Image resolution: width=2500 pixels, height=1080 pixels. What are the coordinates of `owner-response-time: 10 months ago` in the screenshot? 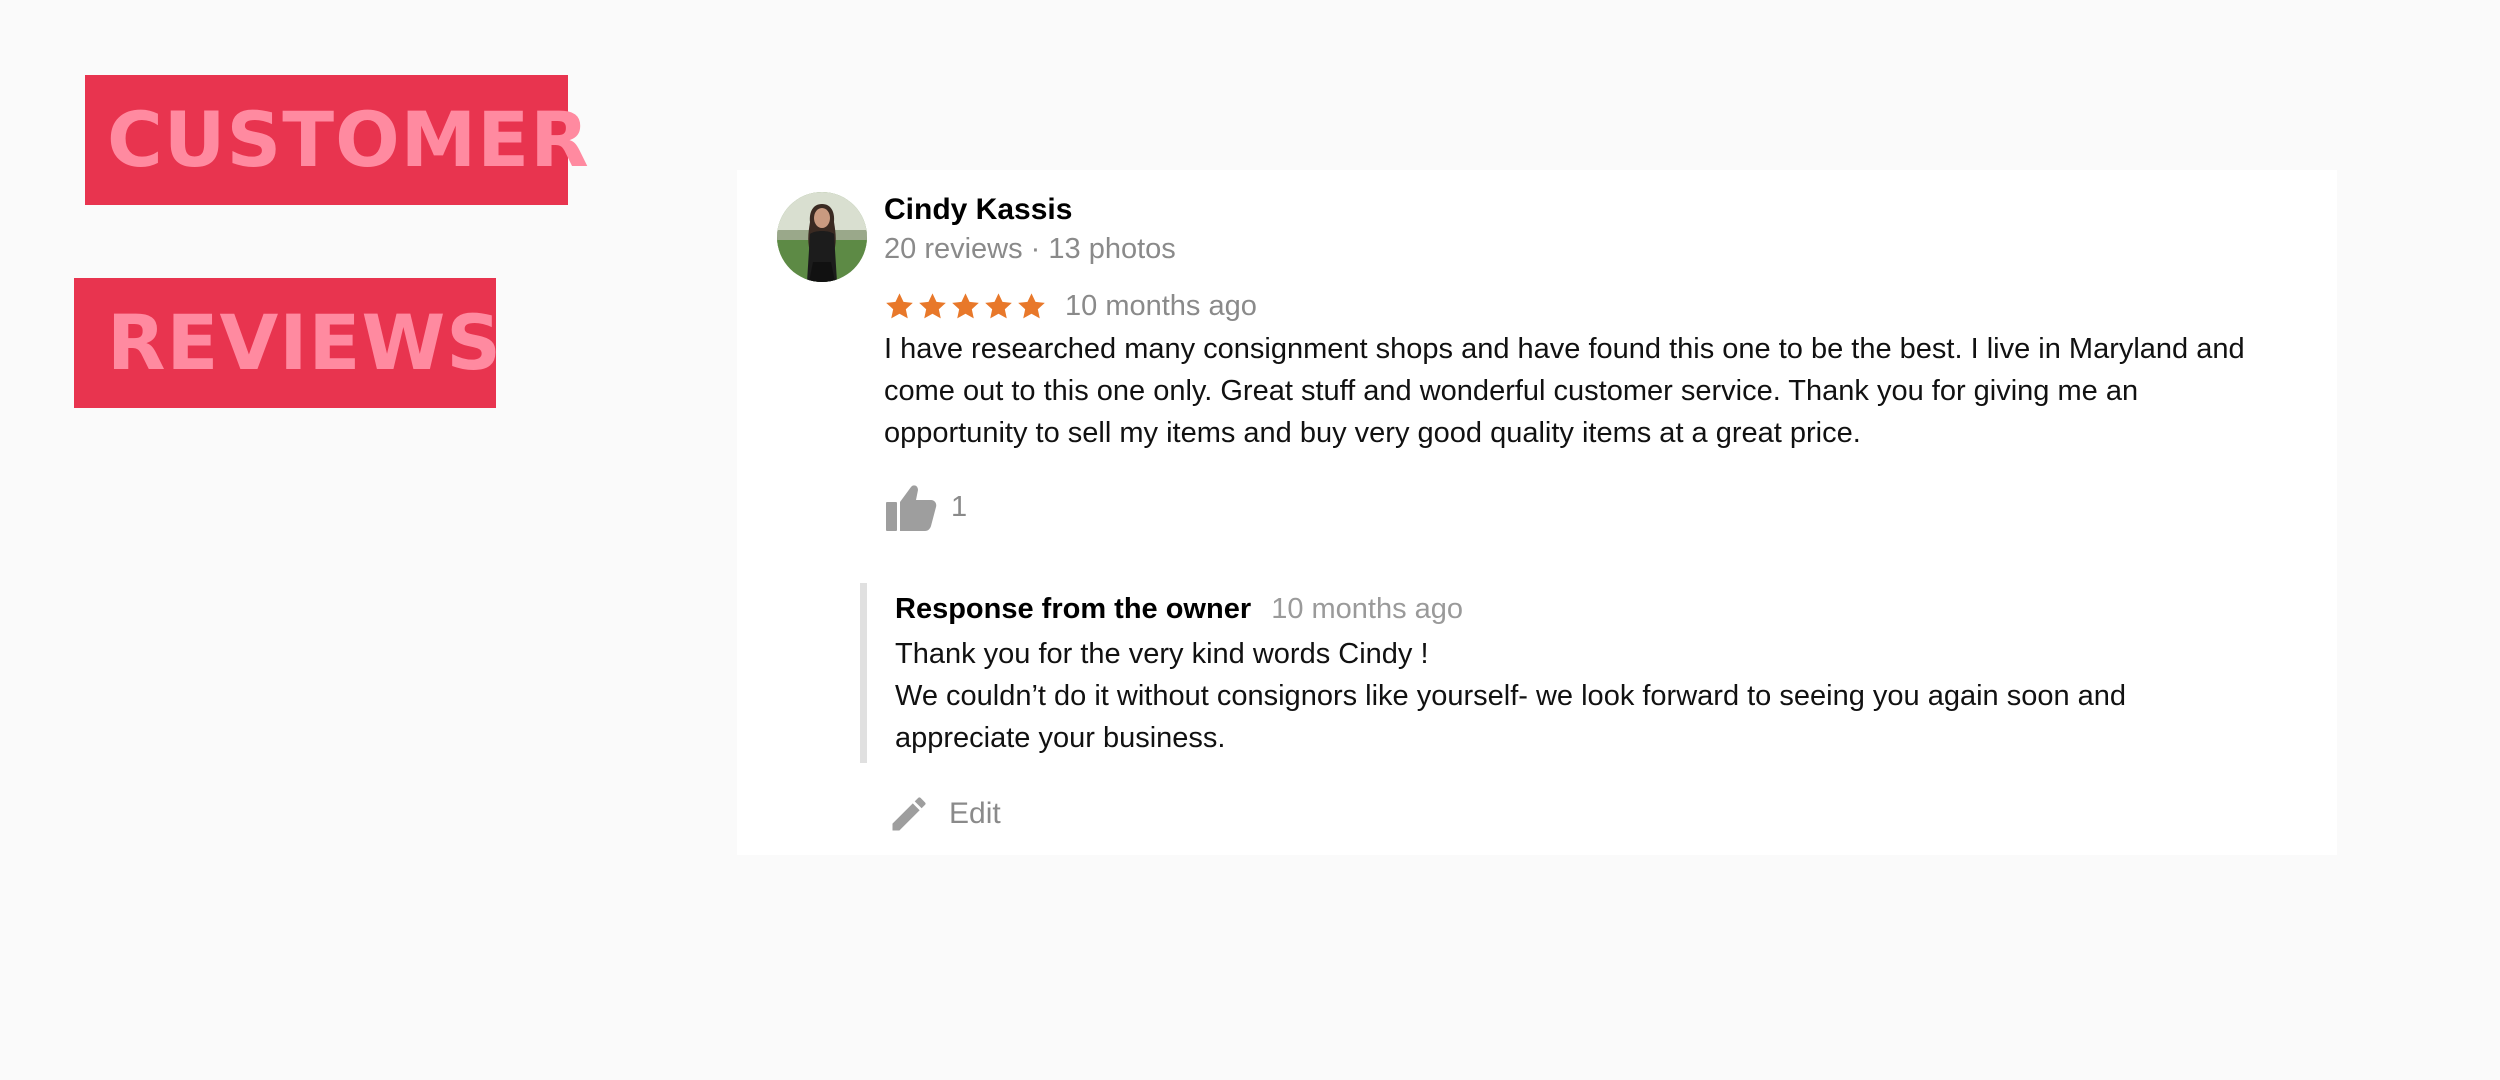 It's located at (1367, 609).